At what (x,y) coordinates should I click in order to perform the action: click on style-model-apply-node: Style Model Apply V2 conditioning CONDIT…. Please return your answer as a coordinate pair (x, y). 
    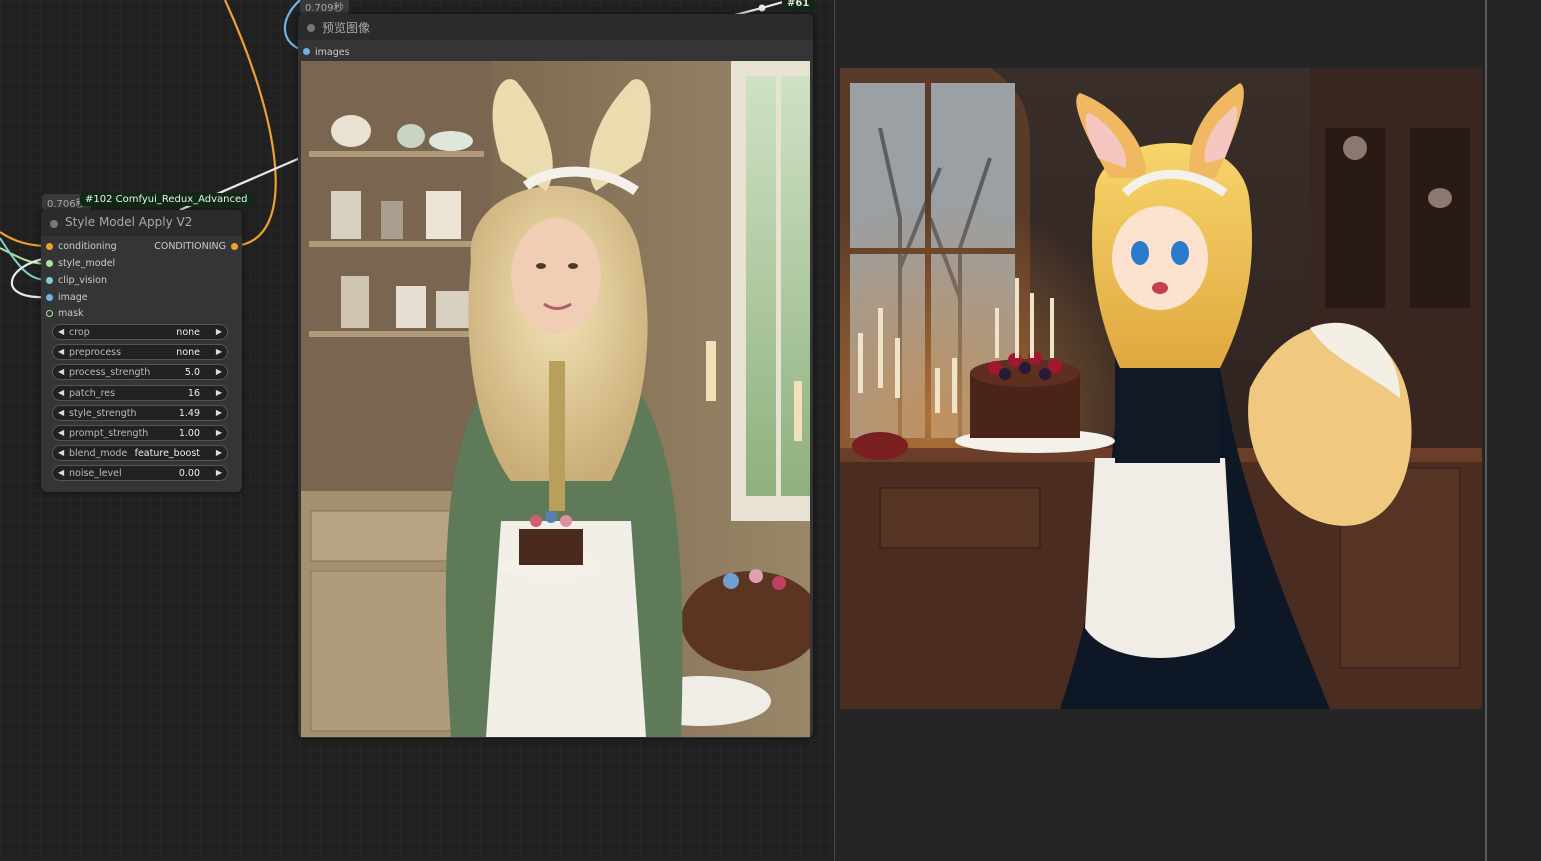
    Looking at the image, I should click on (141, 351).